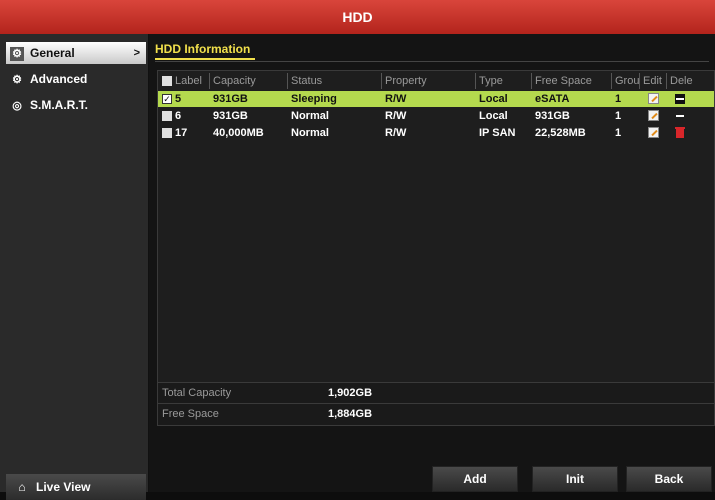  Describe the element at coordinates (429, 81) in the screenshot. I see `column-header: Property` at that location.